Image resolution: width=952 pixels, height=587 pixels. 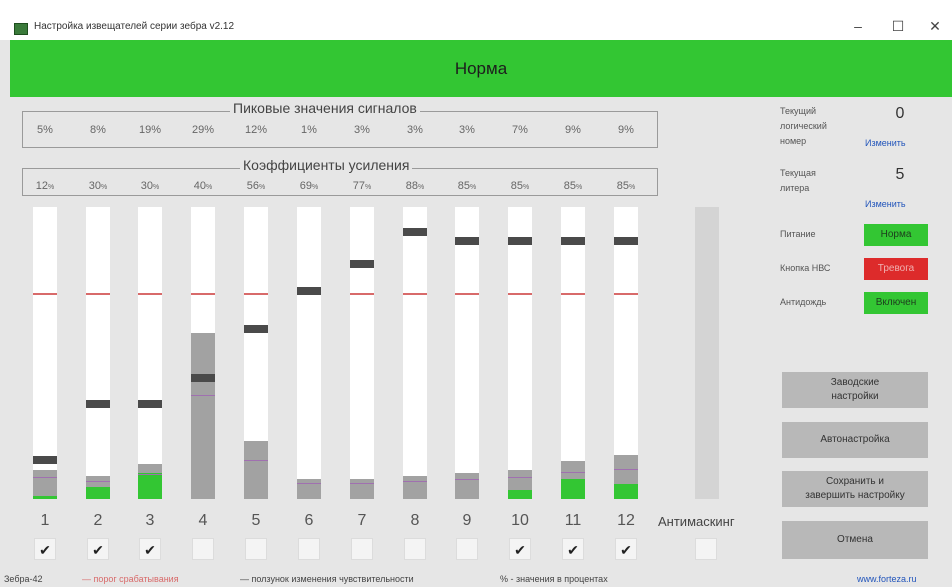 I want to click on anti-rain-status-badge: Включен, so click(x=896, y=303).